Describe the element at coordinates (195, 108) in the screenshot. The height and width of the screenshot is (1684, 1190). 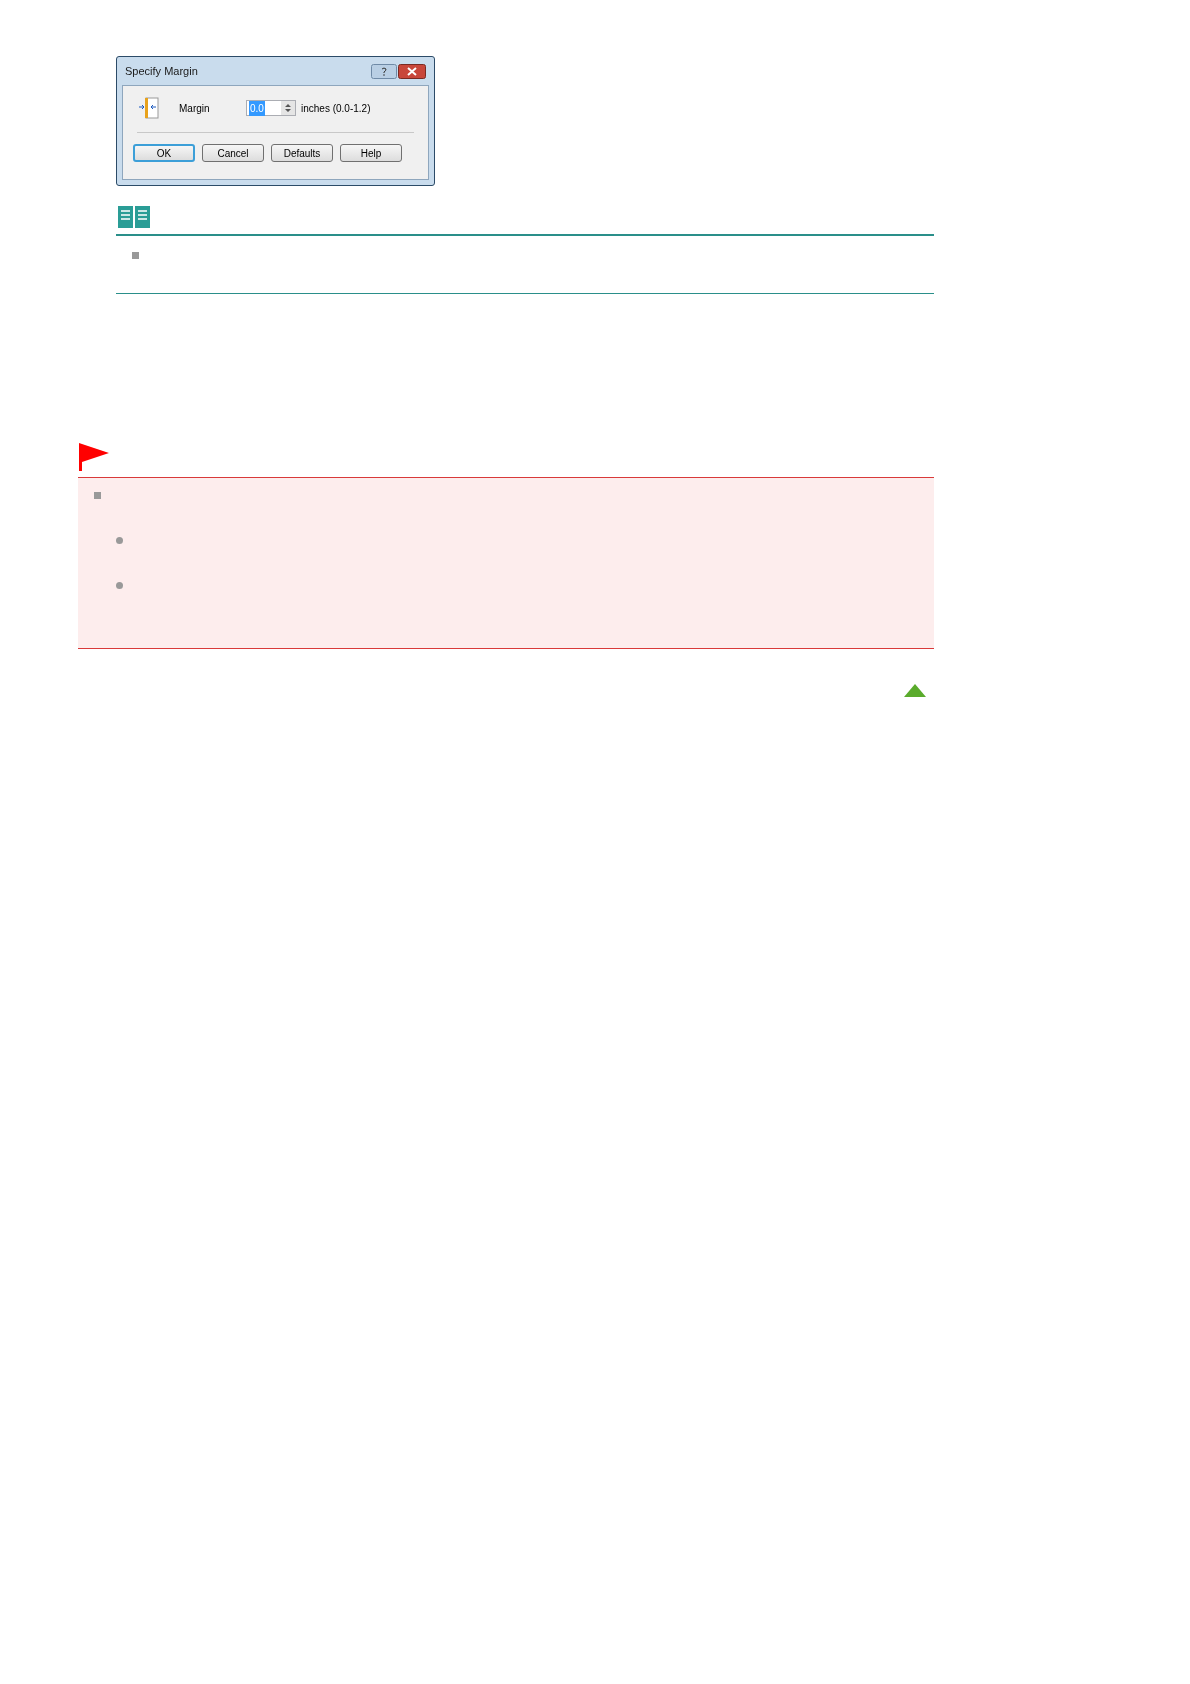
I see `field-label: Margin` at that location.